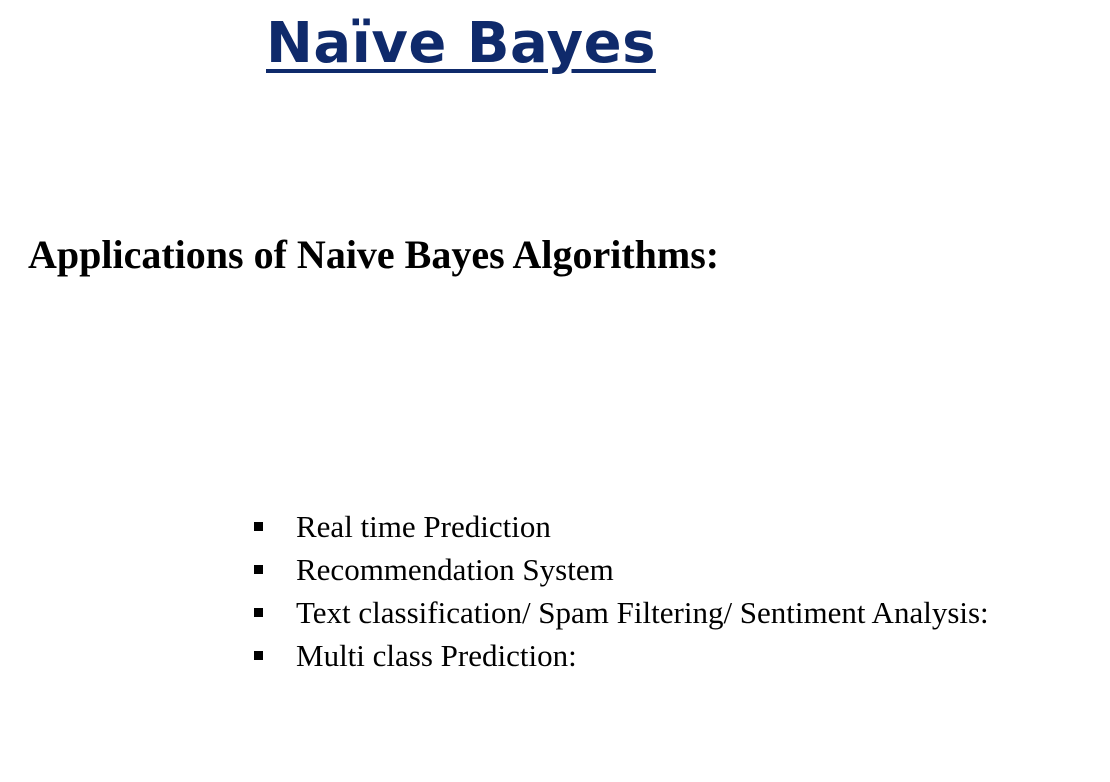 This screenshot has width=1110, height=782. I want to click on bullet-item-recommendation-system: Recommendation System, so click(620, 569).